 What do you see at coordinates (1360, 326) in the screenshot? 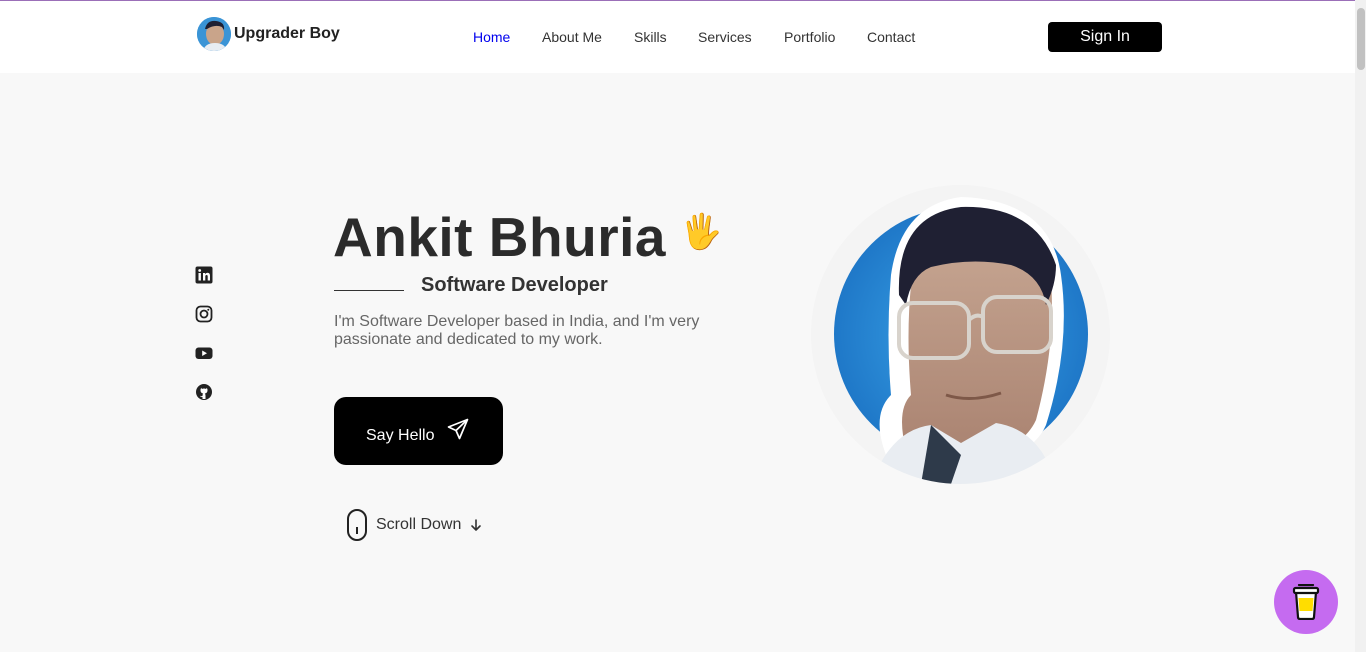
I see `page-scrollbar` at bounding box center [1360, 326].